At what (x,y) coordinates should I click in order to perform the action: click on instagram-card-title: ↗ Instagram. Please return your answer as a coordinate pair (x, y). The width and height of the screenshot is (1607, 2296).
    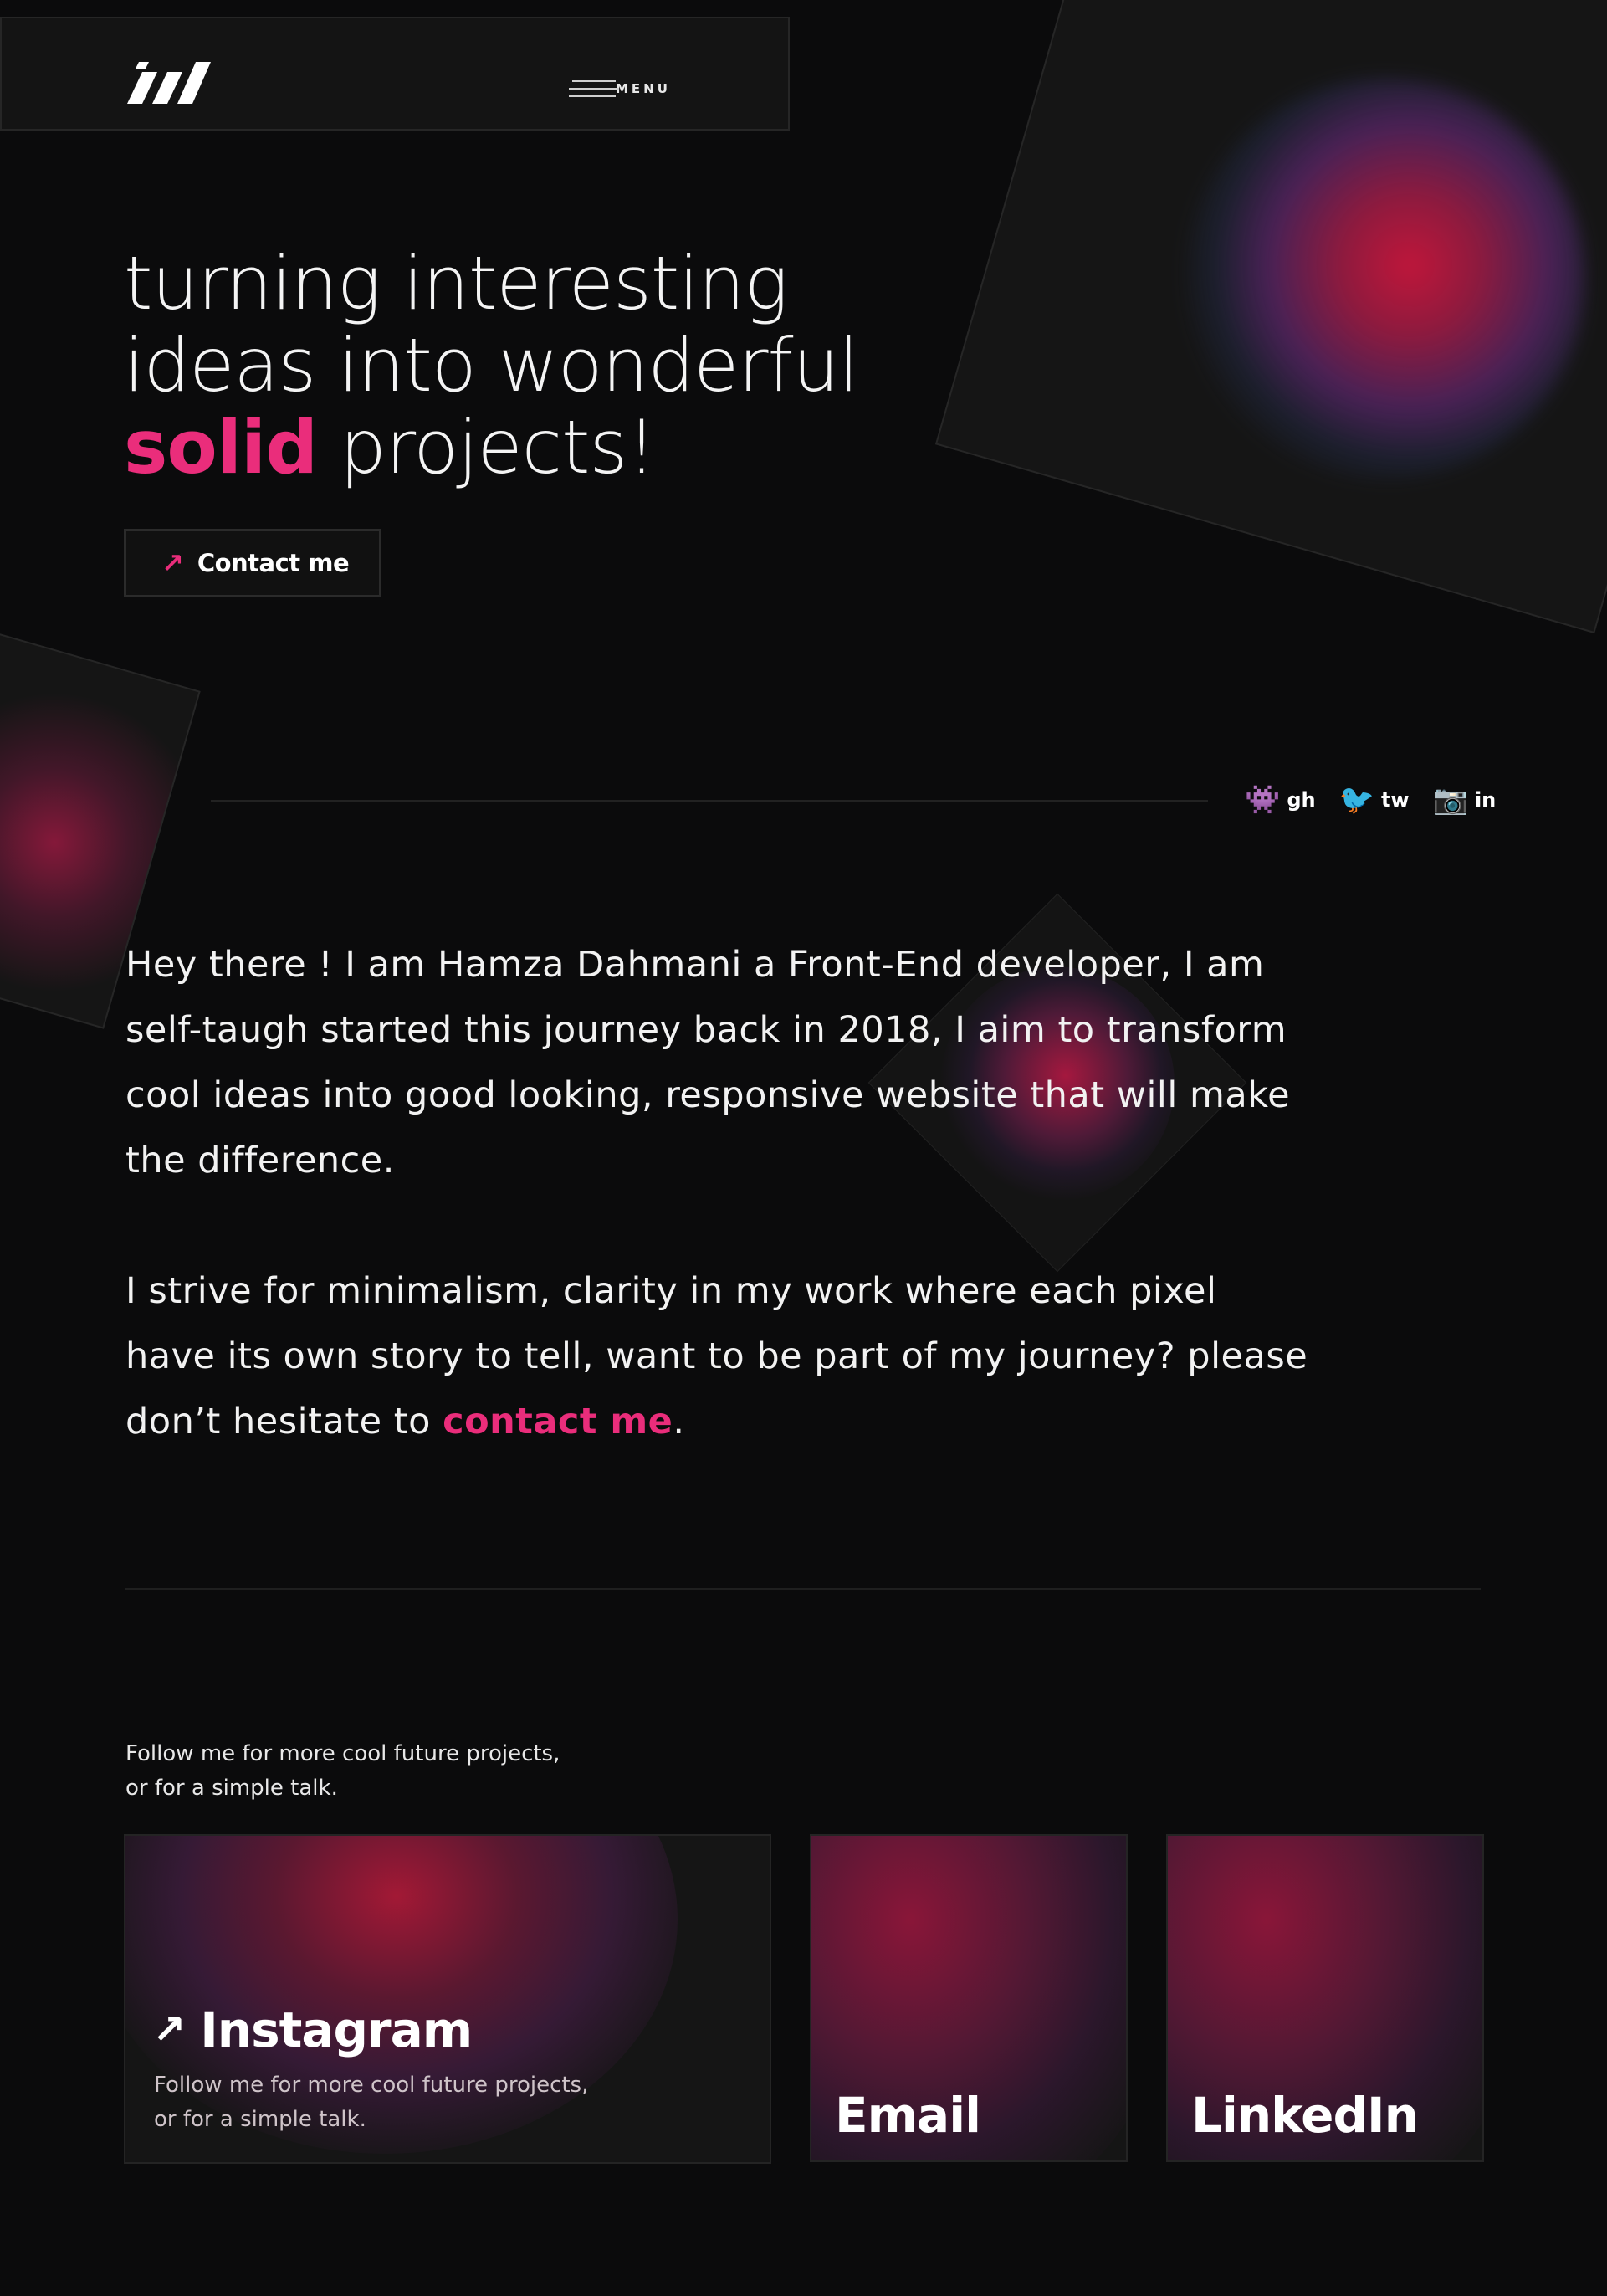
    Looking at the image, I should click on (312, 2029).